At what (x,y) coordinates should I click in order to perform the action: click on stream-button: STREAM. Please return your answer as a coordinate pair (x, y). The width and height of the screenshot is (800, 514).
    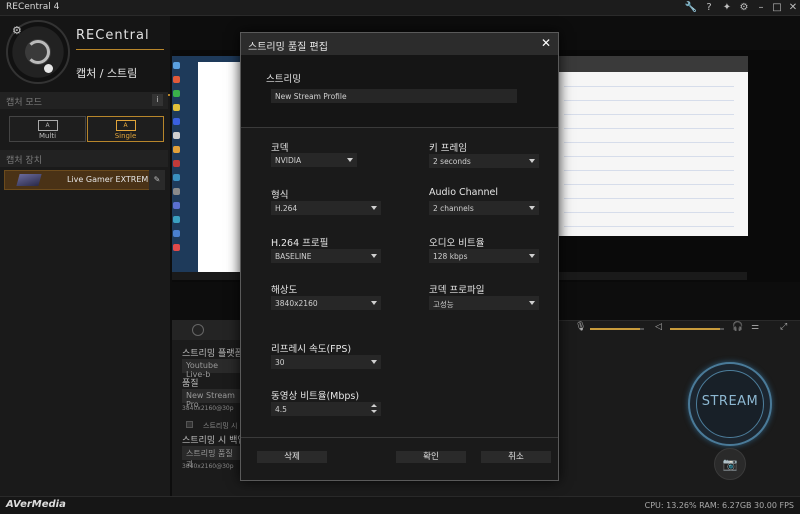
    Looking at the image, I should click on (730, 404).